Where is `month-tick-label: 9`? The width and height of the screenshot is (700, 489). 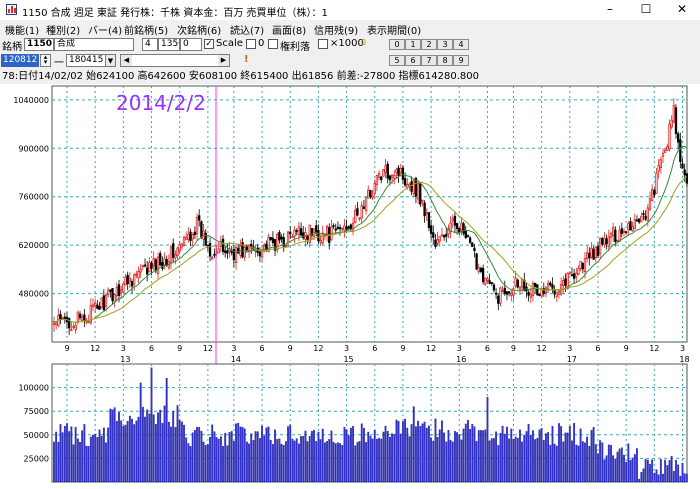
month-tick-label: 9 is located at coordinates (513, 348).